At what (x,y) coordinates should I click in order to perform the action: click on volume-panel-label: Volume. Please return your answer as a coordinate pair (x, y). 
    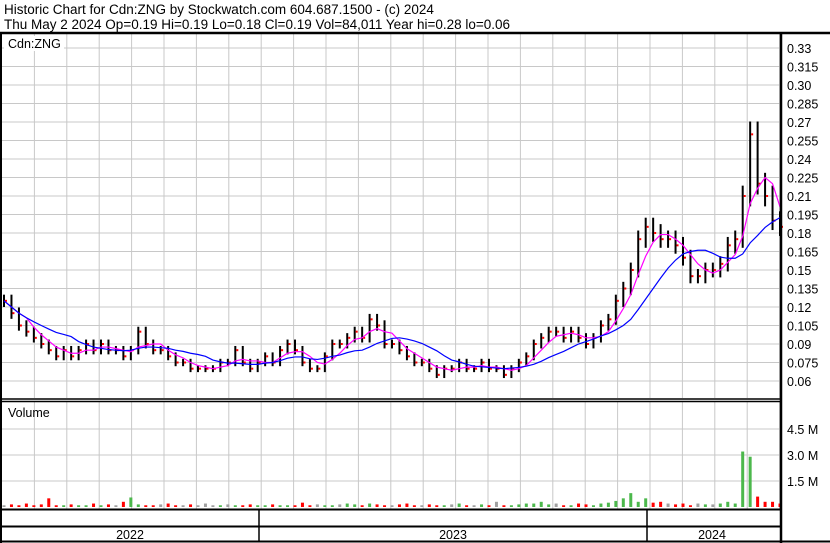
    Looking at the image, I should click on (29, 413).